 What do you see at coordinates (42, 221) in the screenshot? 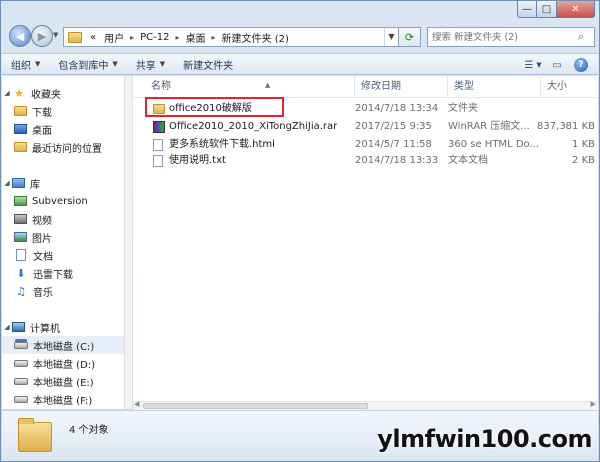
I see `nav-label: 视频` at bounding box center [42, 221].